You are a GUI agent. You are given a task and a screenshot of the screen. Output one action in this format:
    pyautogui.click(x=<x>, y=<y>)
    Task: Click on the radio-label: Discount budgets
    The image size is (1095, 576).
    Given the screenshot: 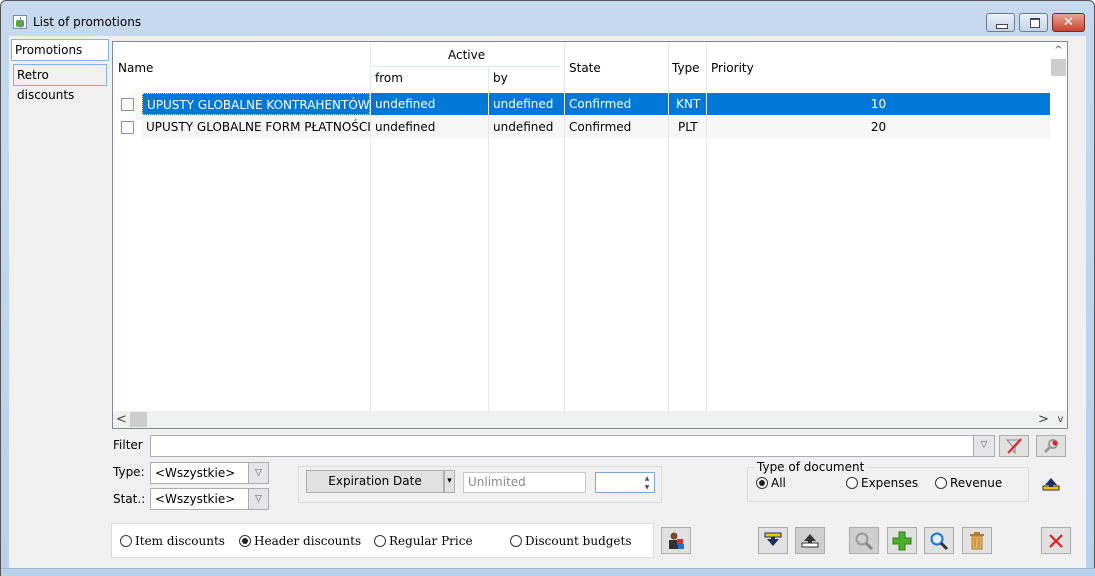 What is the action you would take?
    pyautogui.click(x=578, y=541)
    